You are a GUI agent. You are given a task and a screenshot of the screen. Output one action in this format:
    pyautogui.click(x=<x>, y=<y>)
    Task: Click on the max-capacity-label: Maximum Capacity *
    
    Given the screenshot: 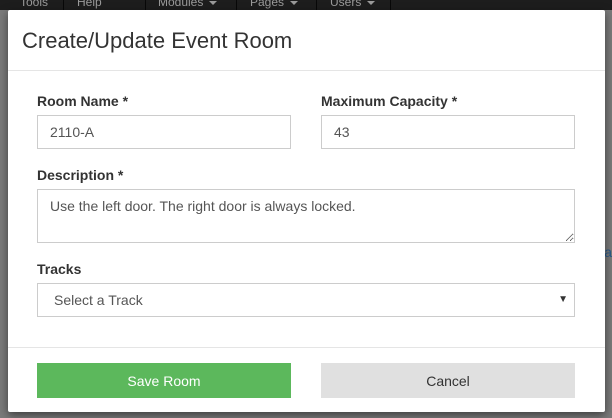 What is the action you would take?
    pyautogui.click(x=389, y=101)
    